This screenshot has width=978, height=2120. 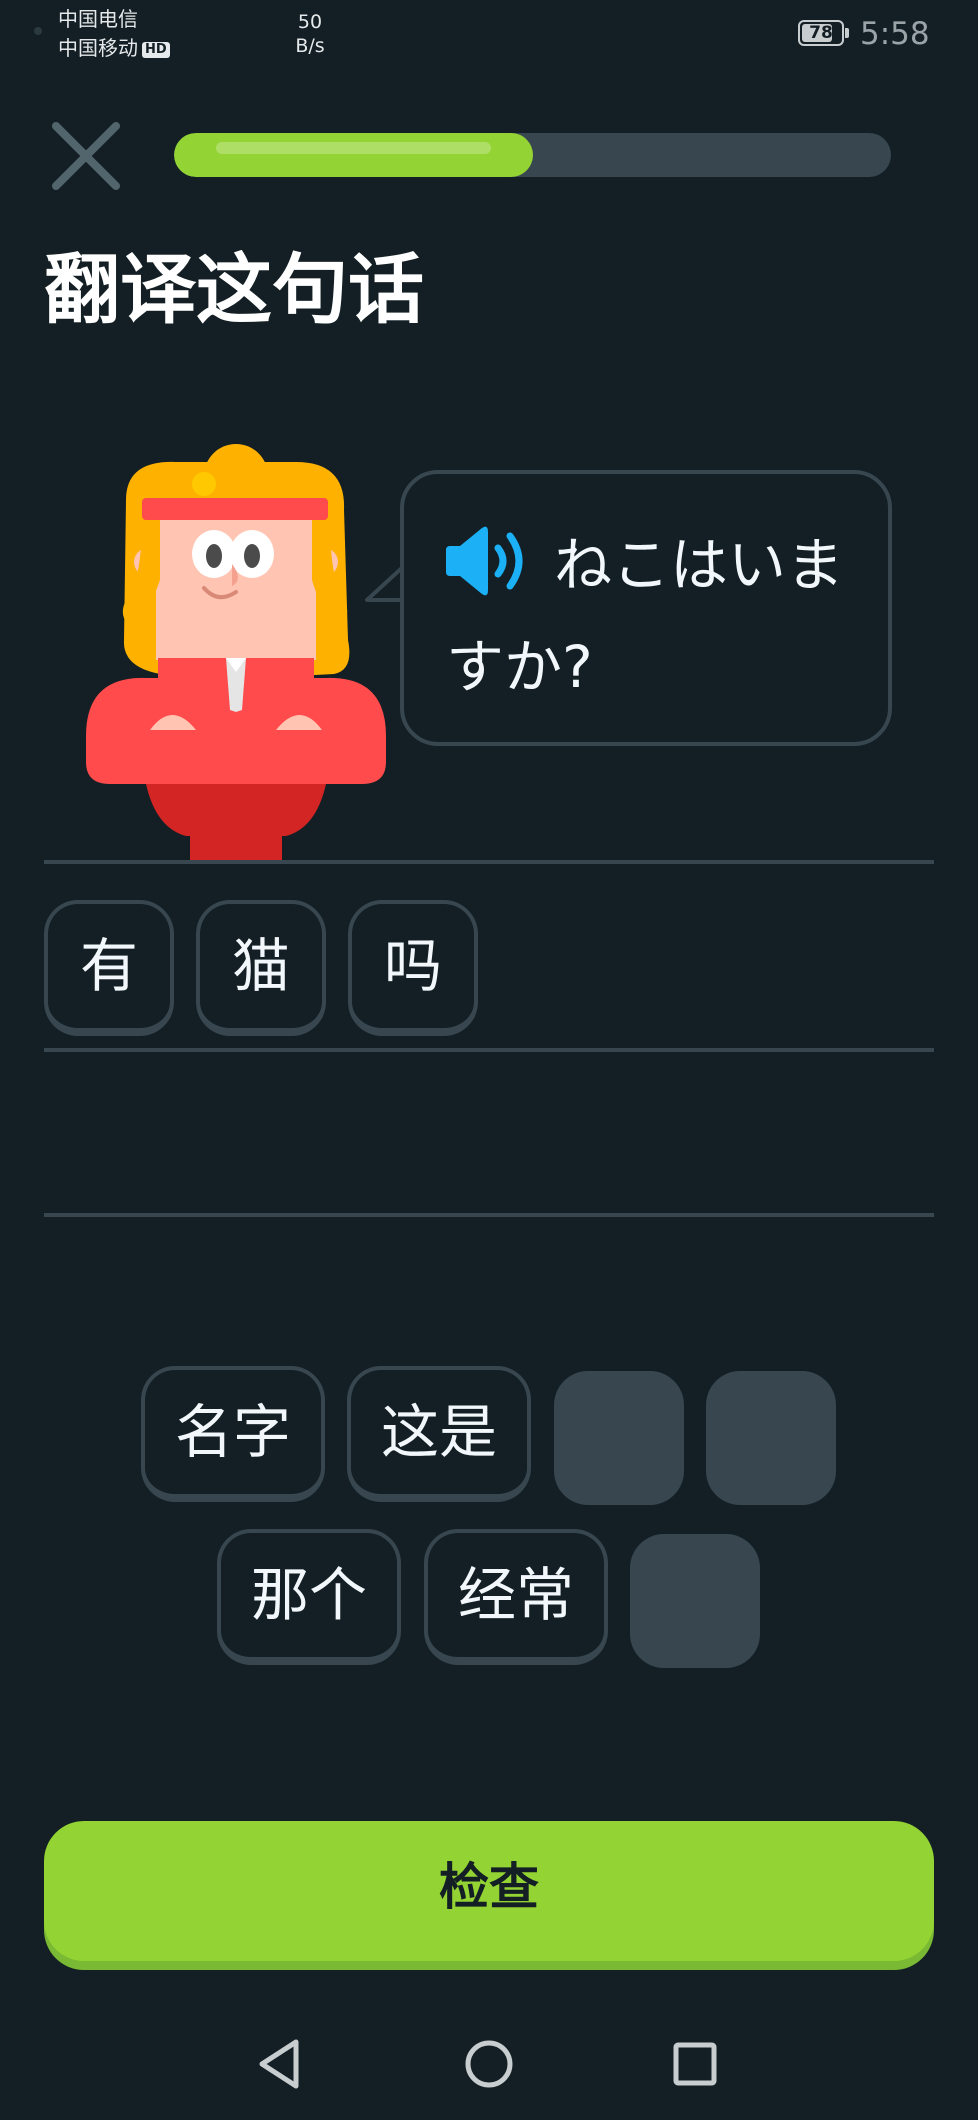 I want to click on carrier-2-row: 中国移动 HD, so click(x=114, y=48).